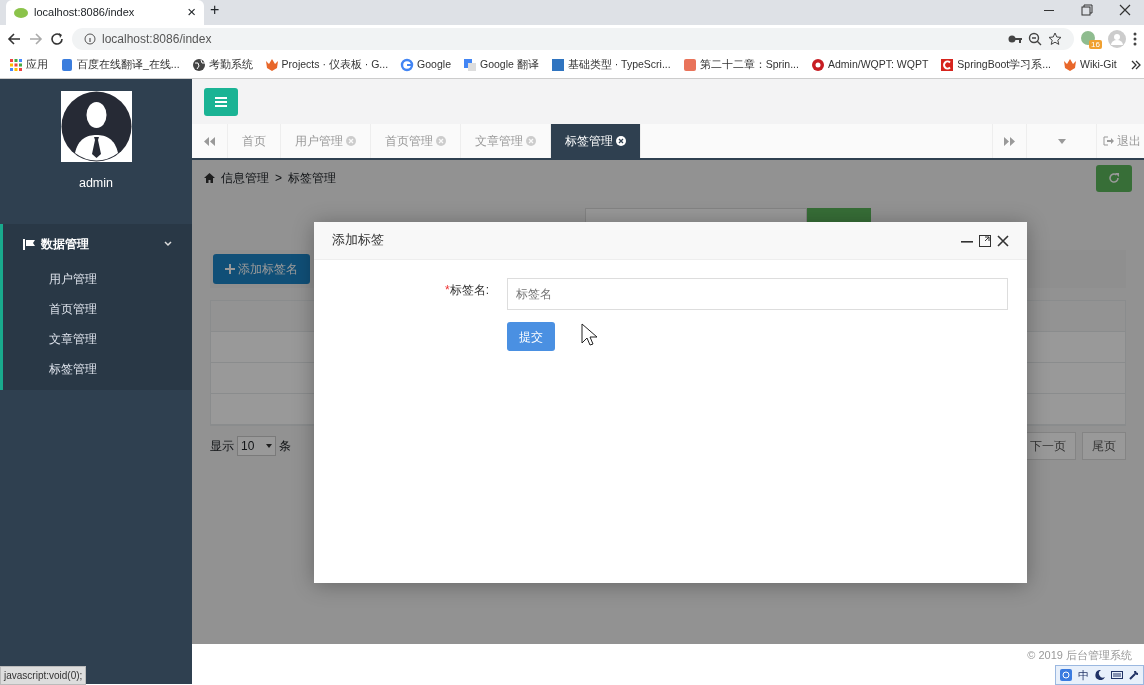  Describe the element at coordinates (222, 446) in the screenshot. I see `page-size-label: 显示` at that location.